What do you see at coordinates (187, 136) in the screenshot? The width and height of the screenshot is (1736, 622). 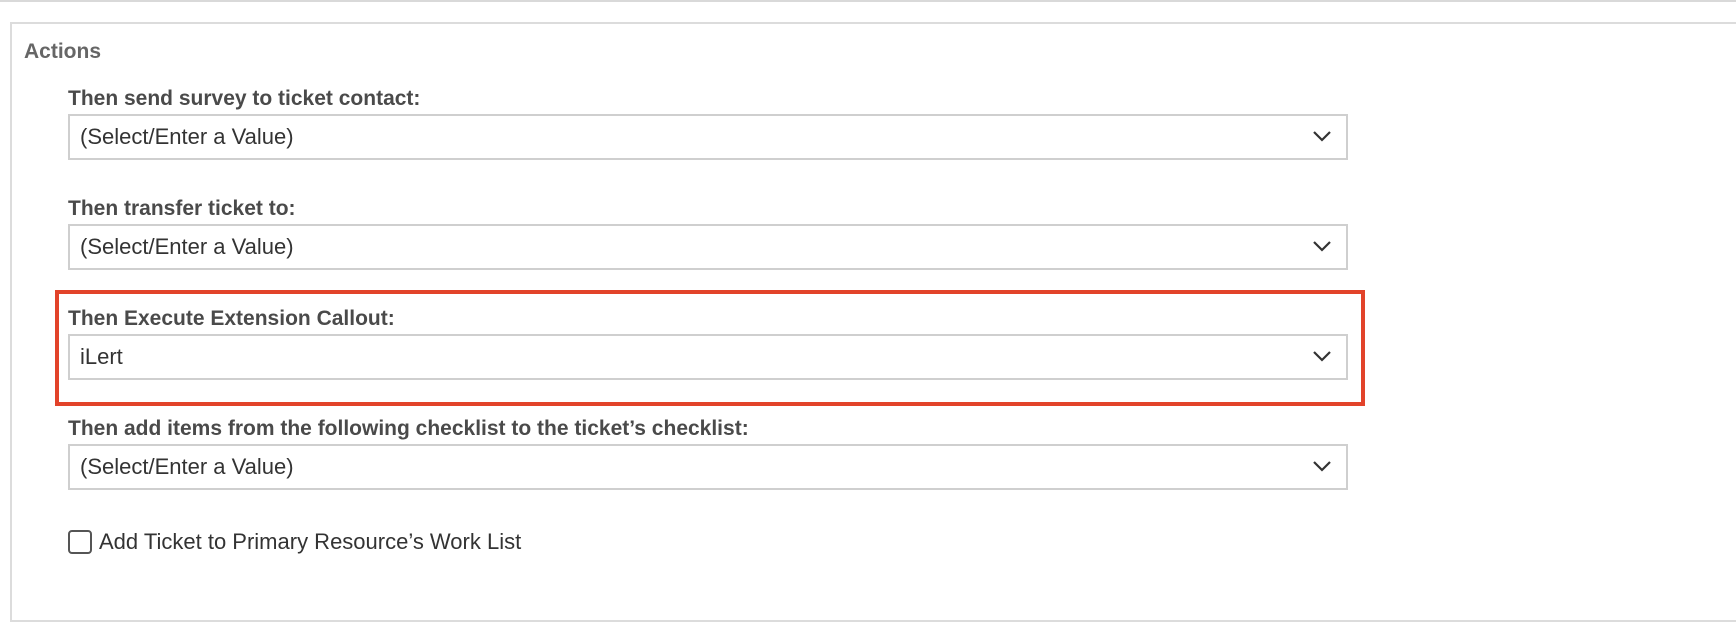 I see `survey-contact-value: (Select/Enter a Value)` at bounding box center [187, 136].